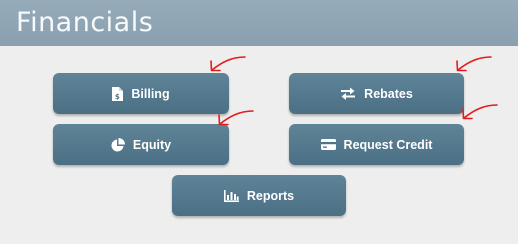  What do you see at coordinates (388, 144) in the screenshot?
I see `request-credit-label: Request Credit` at bounding box center [388, 144].